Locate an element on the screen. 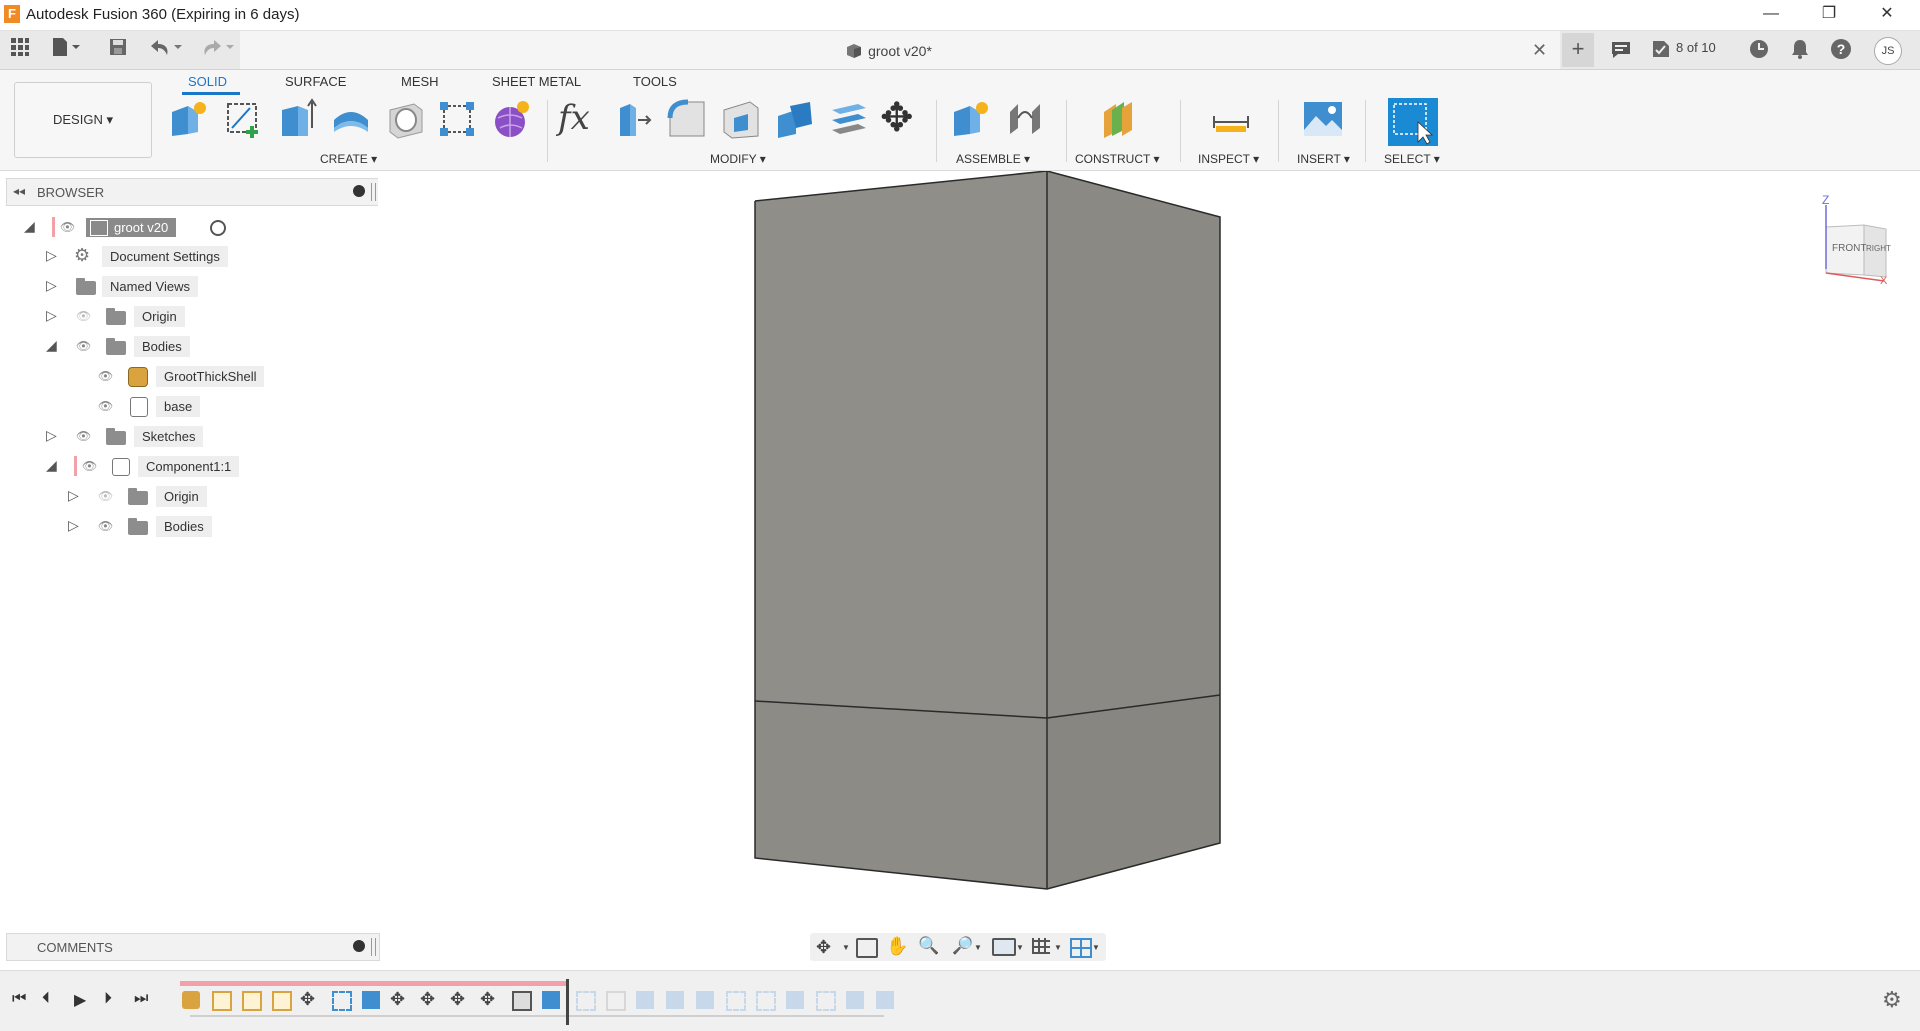  save-icon is located at coordinates (118, 51).